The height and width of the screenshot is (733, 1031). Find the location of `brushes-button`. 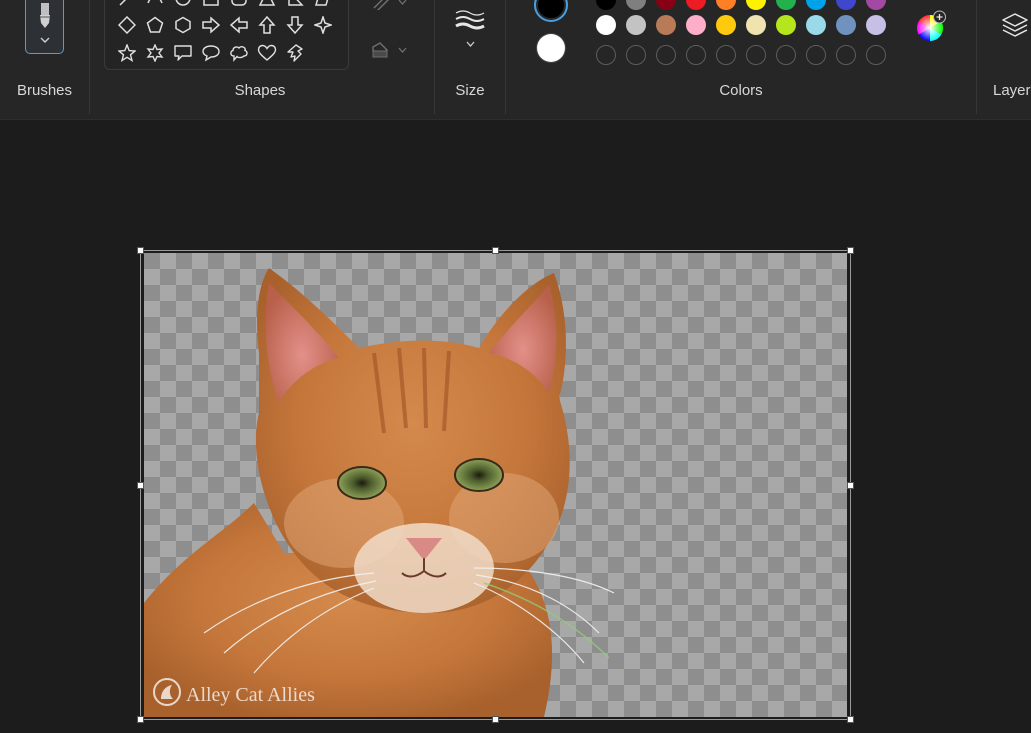

brushes-button is located at coordinates (44, 27).